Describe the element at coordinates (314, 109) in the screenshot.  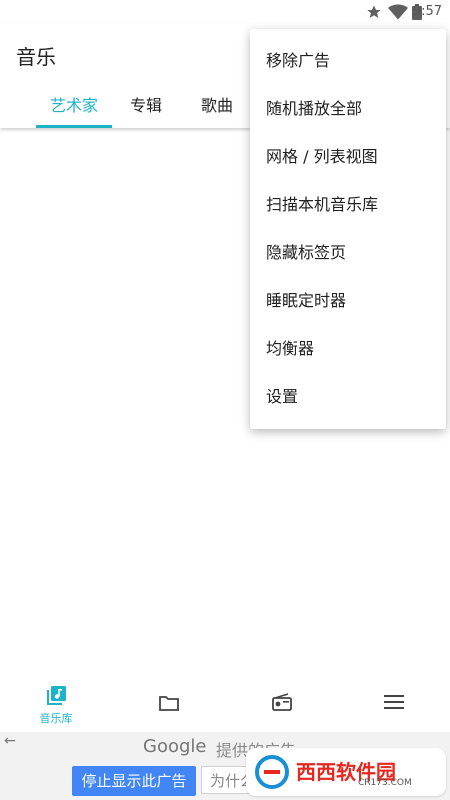
I see `menu-item-shuffle-all: 随机播放全部` at that location.